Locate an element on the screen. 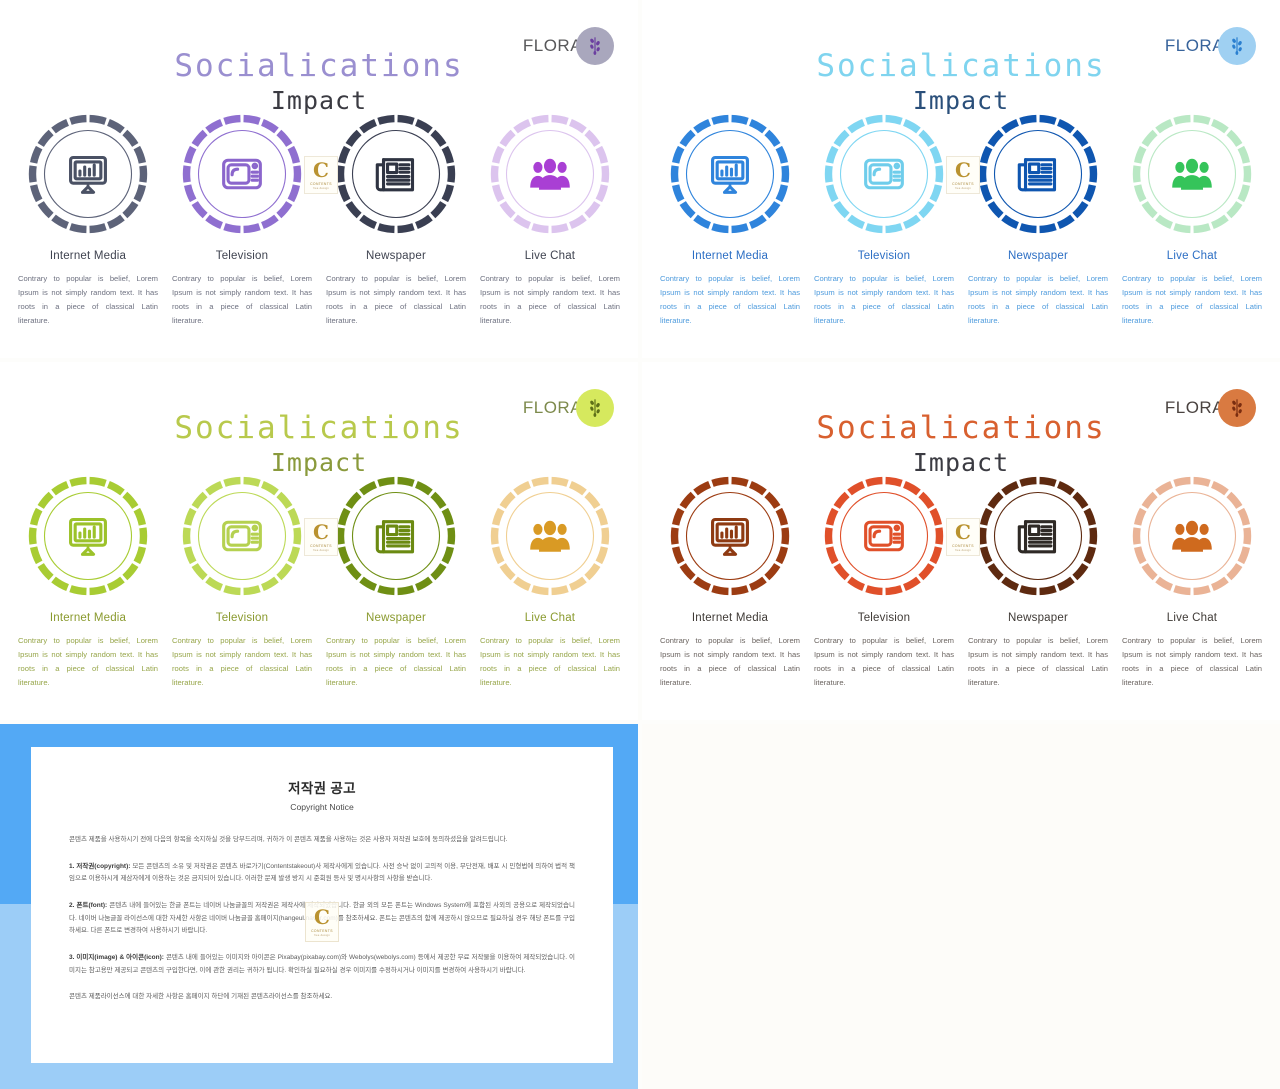 Image resolution: width=1280 pixels, height=1089 pixels. copyright-section-3-heading: 3. 이미지(image) & 아이콘(icon): is located at coordinates (116, 958).